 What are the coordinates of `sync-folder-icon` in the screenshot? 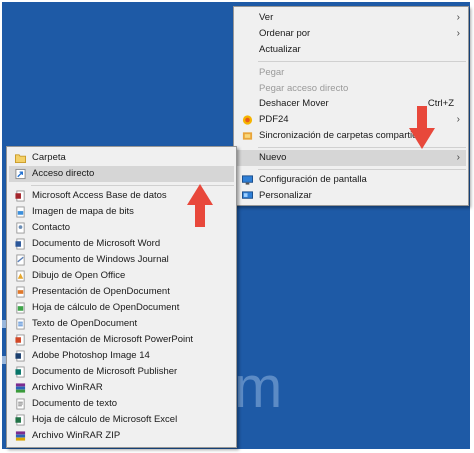 It's located at (247, 136).